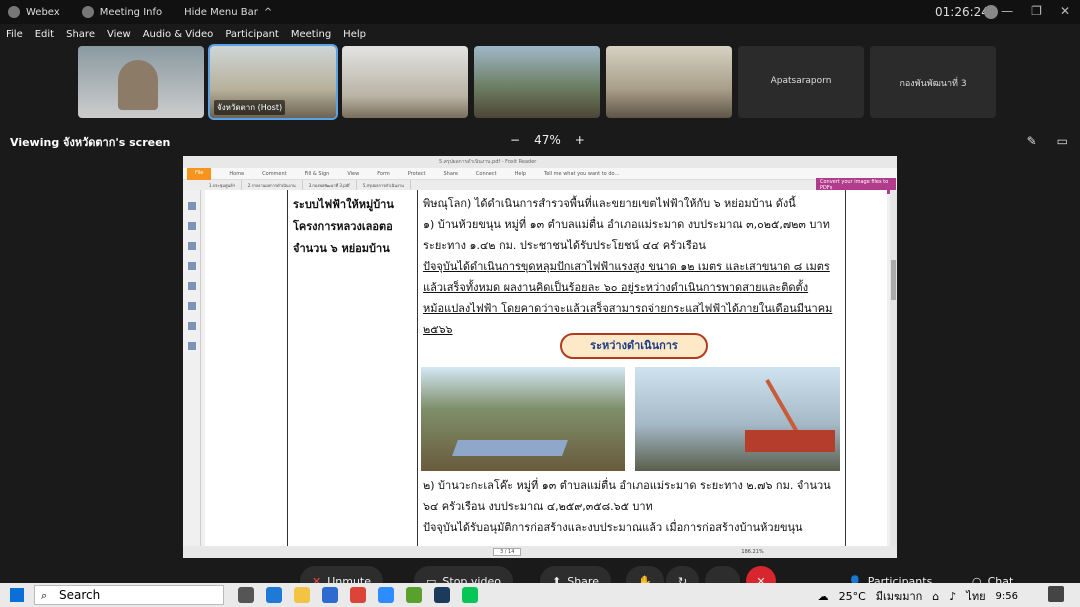  I want to click on ribbon-help: Help, so click(520, 174).